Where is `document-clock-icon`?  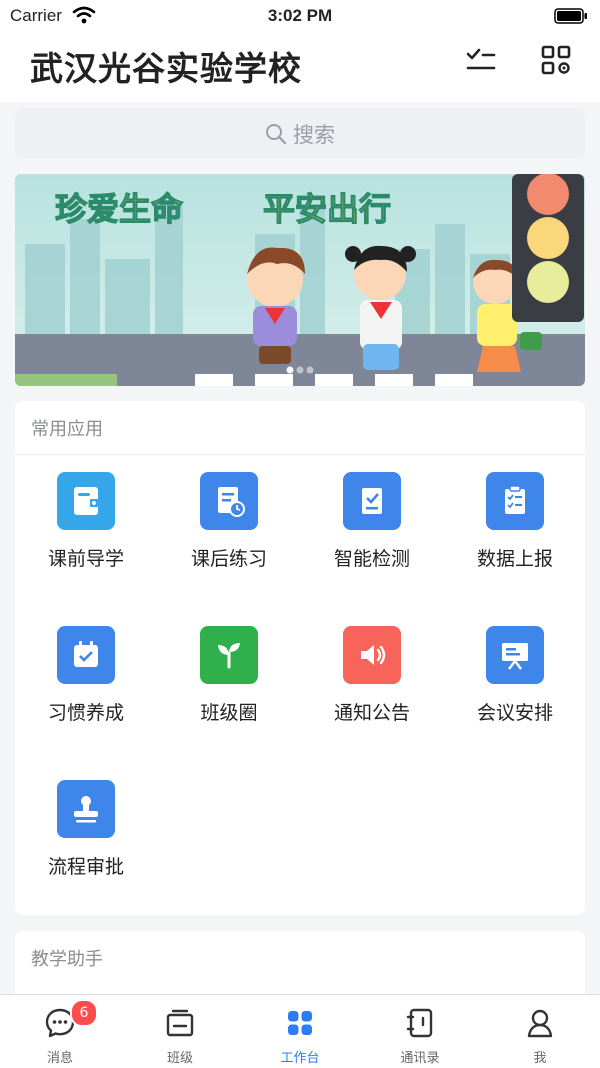
document-clock-icon is located at coordinates (229, 501).